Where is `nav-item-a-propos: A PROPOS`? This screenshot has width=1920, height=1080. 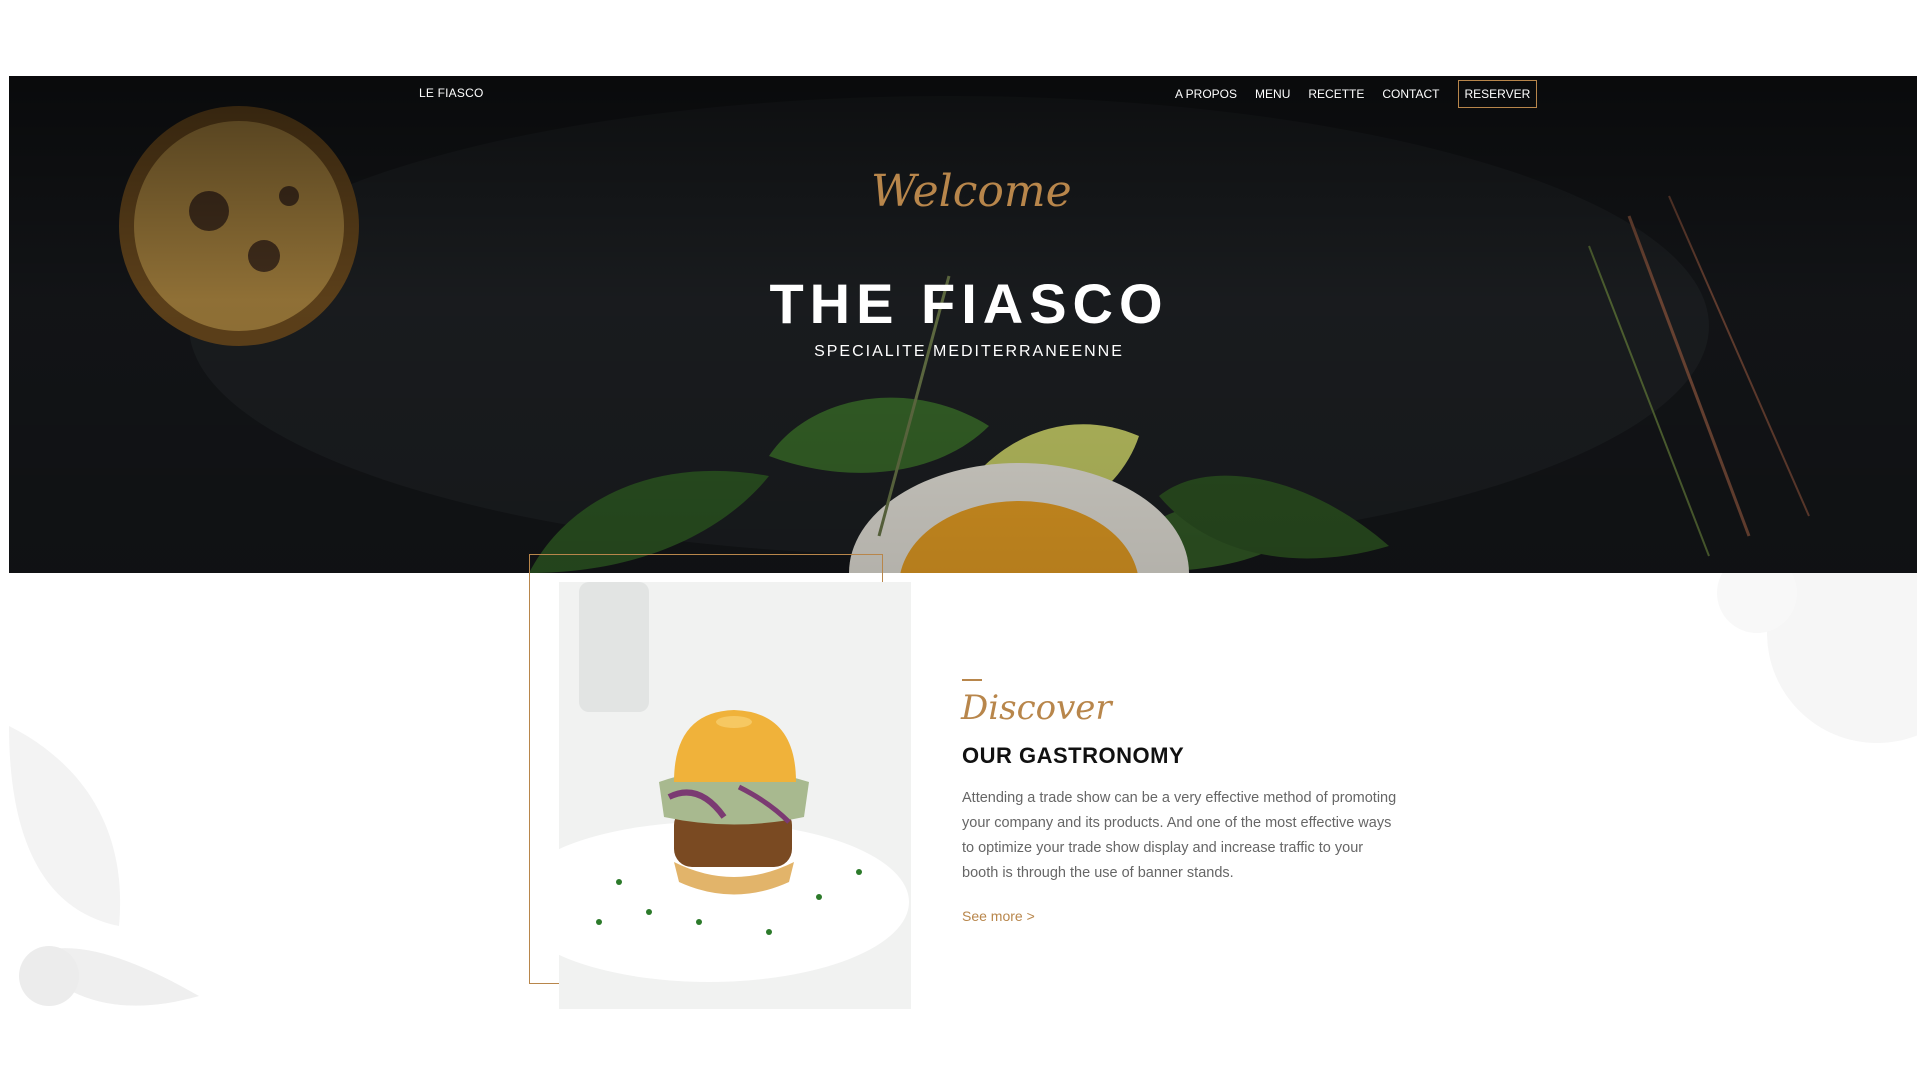
nav-item-a-propos: A PROPOS is located at coordinates (1206, 94).